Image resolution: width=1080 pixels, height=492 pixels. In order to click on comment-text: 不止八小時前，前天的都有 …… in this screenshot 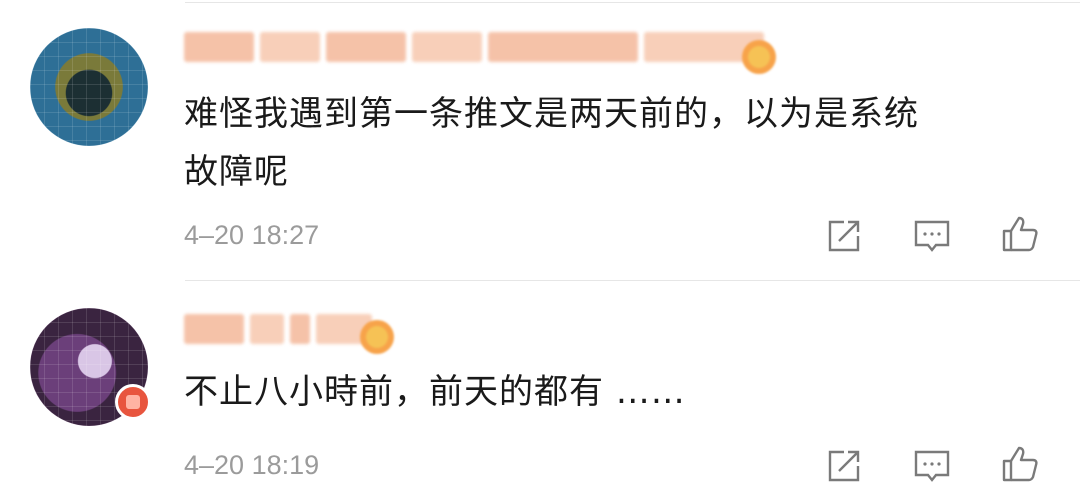, I will do `click(435, 392)`.